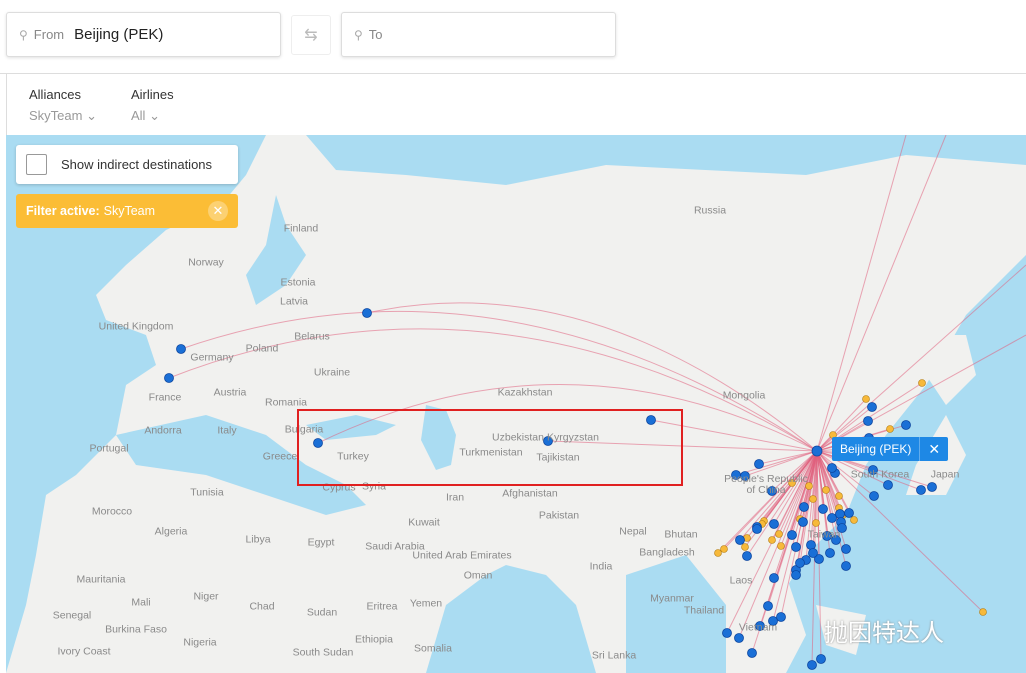 Image resolution: width=1026 pixels, height=673 pixels. What do you see at coordinates (478, 34) in the screenshot?
I see `to-field: ⚲ To` at bounding box center [478, 34].